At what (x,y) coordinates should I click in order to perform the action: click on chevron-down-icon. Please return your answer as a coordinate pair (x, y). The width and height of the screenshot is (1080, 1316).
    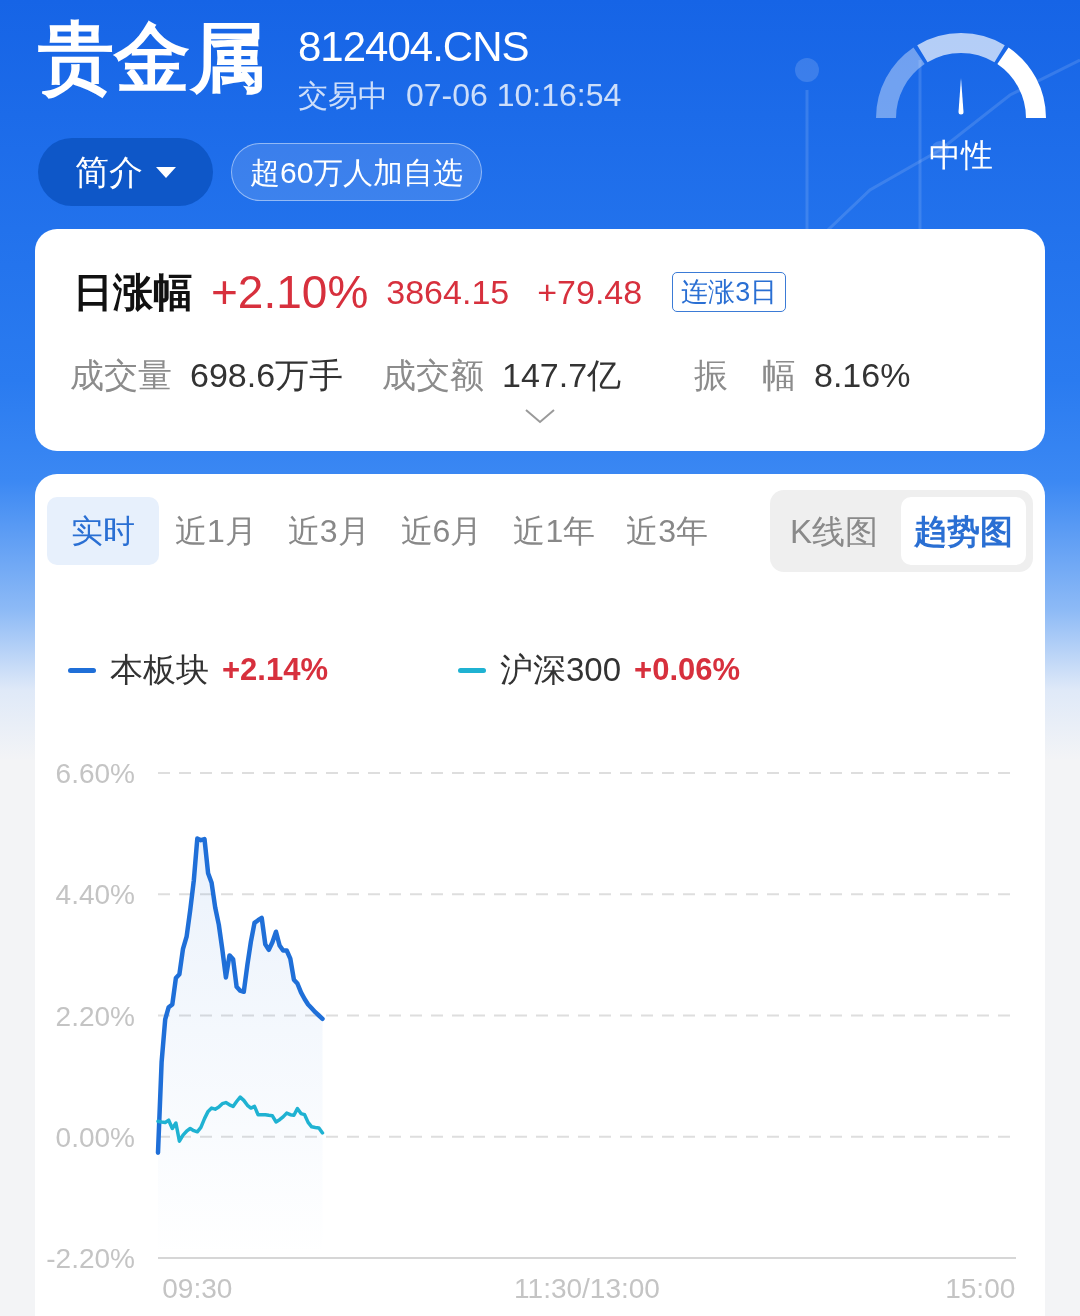
    Looking at the image, I should click on (540, 416).